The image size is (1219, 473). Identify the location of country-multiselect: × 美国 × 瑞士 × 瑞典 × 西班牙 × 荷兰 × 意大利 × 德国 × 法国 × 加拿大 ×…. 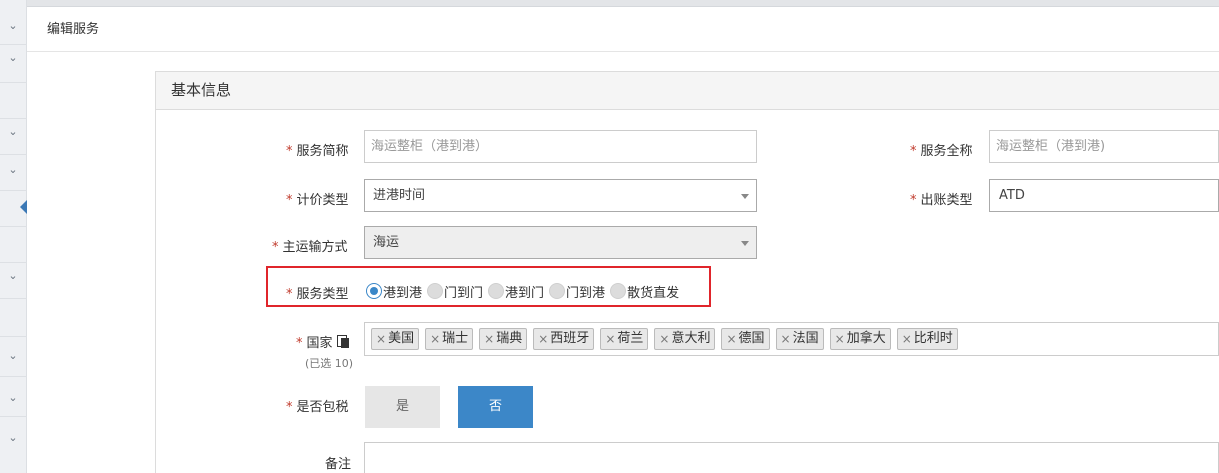
(791, 339).